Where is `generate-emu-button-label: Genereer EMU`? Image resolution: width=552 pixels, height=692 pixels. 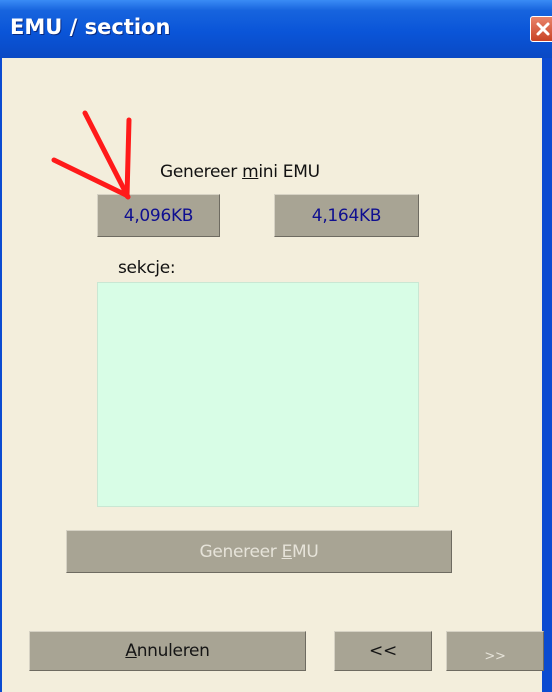 generate-emu-button-label: Genereer EMU is located at coordinates (259, 551).